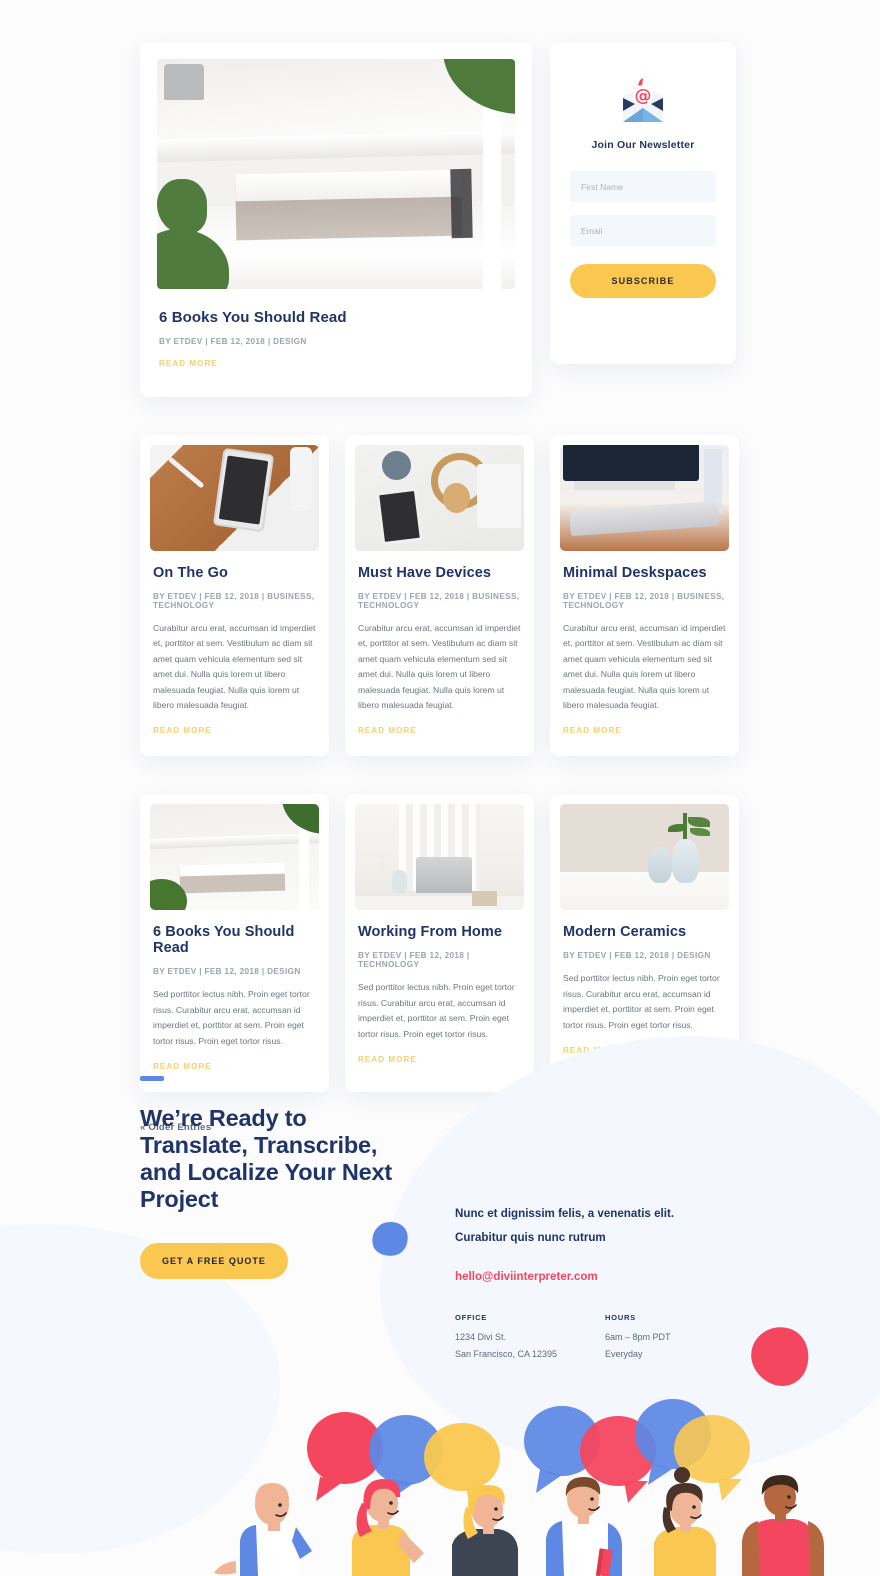 This screenshot has height=1576, width=880. I want to click on office-label: OFFICE, so click(471, 1317).